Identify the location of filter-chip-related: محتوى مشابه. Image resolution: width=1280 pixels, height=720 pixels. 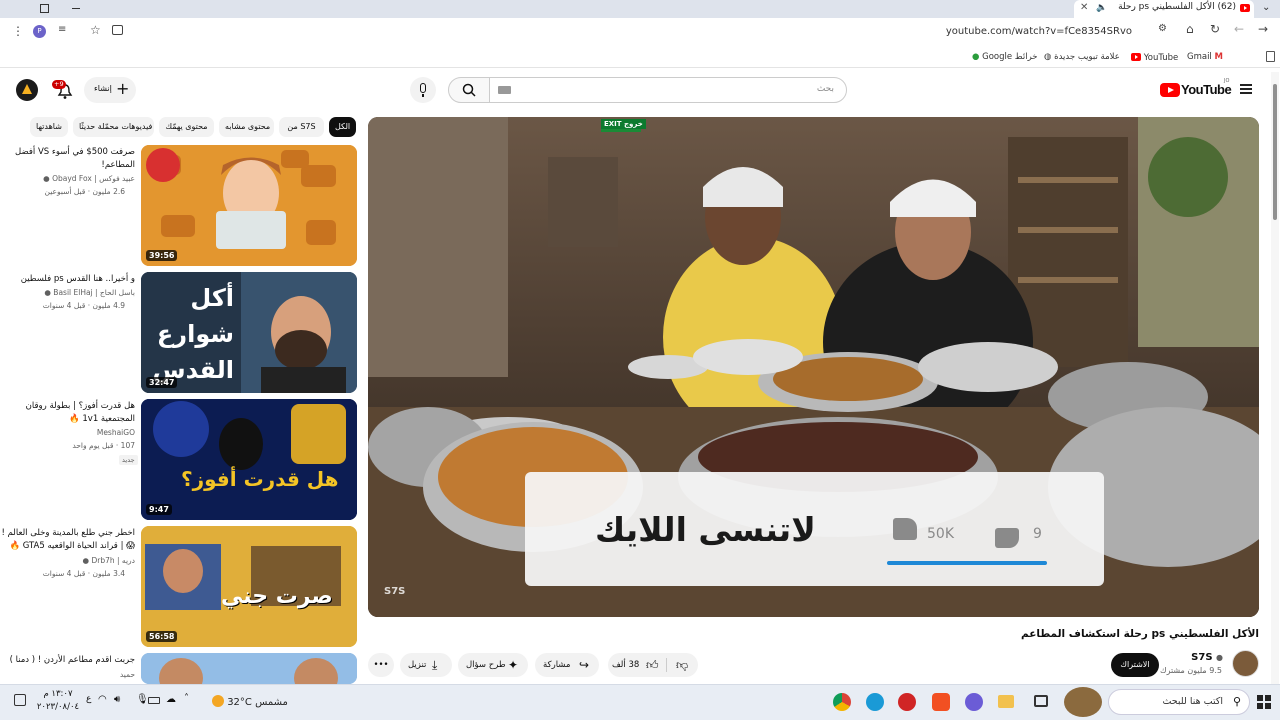
(246, 127).